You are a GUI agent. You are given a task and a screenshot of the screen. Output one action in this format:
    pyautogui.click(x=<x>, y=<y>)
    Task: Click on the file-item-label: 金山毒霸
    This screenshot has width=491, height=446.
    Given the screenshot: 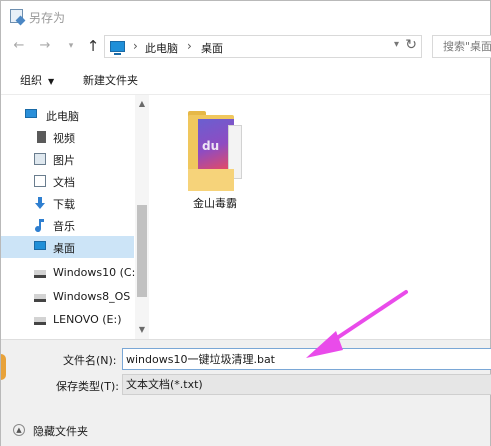 What is the action you would take?
    pyautogui.click(x=215, y=203)
    